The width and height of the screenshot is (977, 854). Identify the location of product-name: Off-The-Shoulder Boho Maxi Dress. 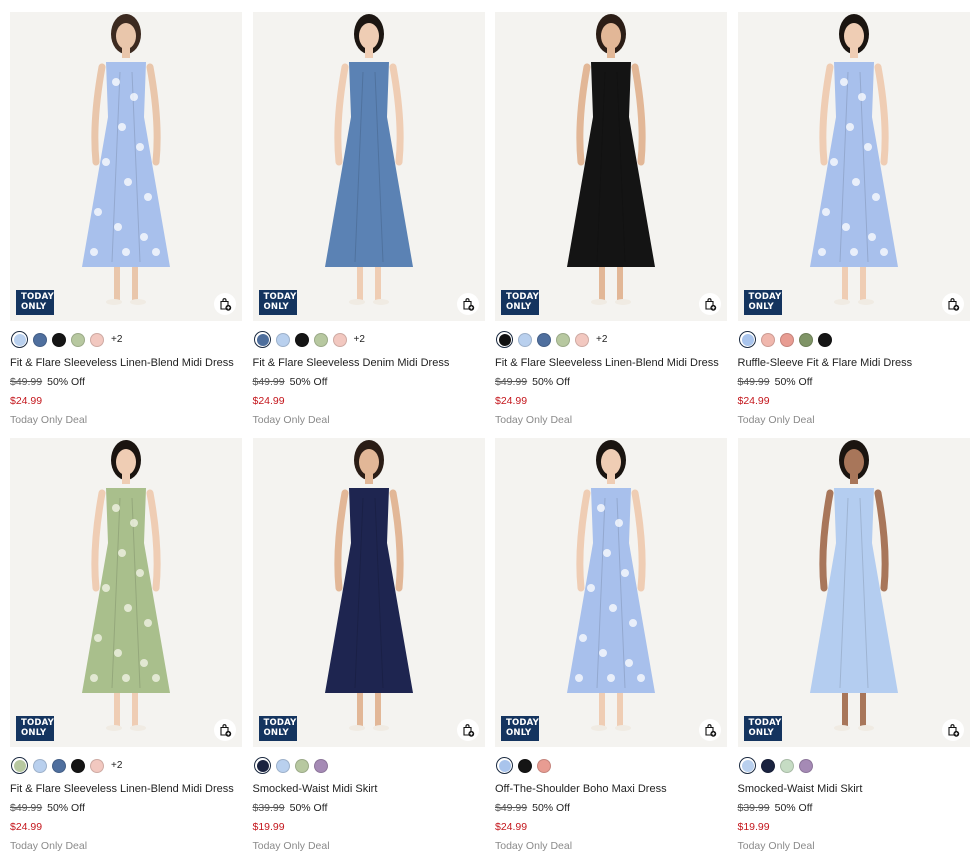
(611, 790).